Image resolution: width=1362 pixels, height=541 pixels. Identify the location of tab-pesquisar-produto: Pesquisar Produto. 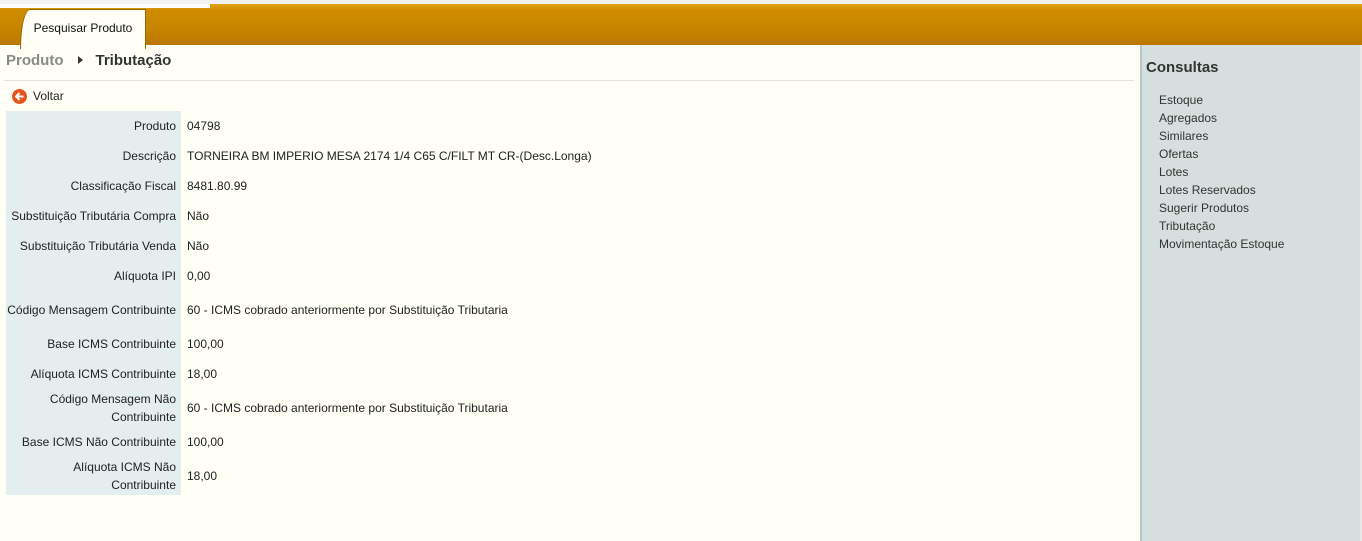
(83, 29).